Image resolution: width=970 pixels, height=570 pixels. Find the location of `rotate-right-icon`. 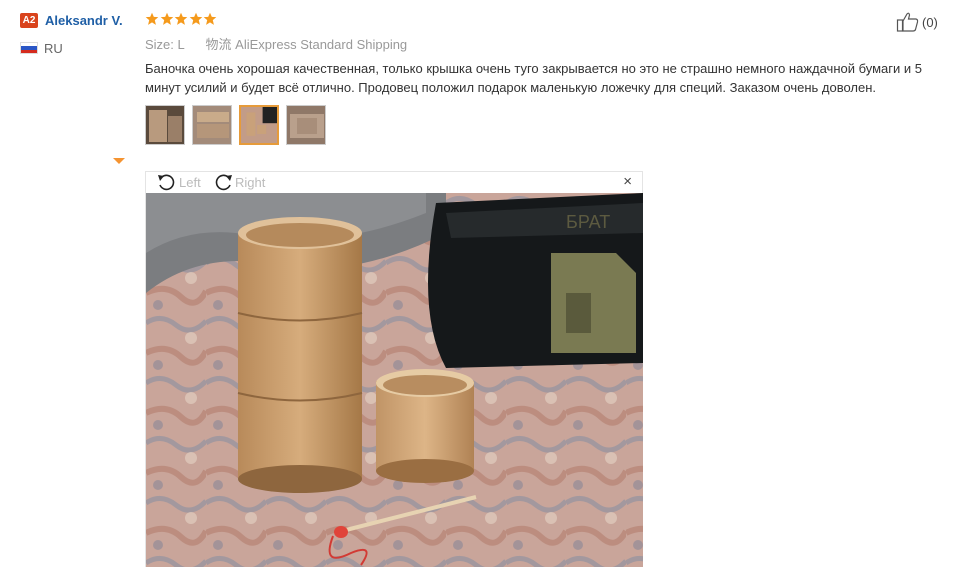

rotate-right-icon is located at coordinates (223, 182).